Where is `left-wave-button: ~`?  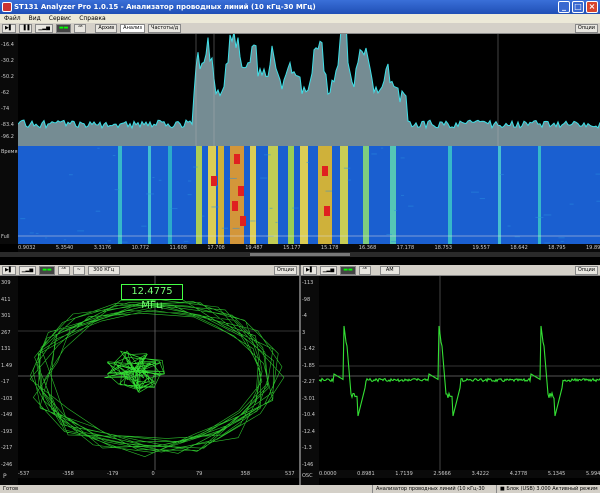 left-wave-button: ~ is located at coordinates (78, 270).